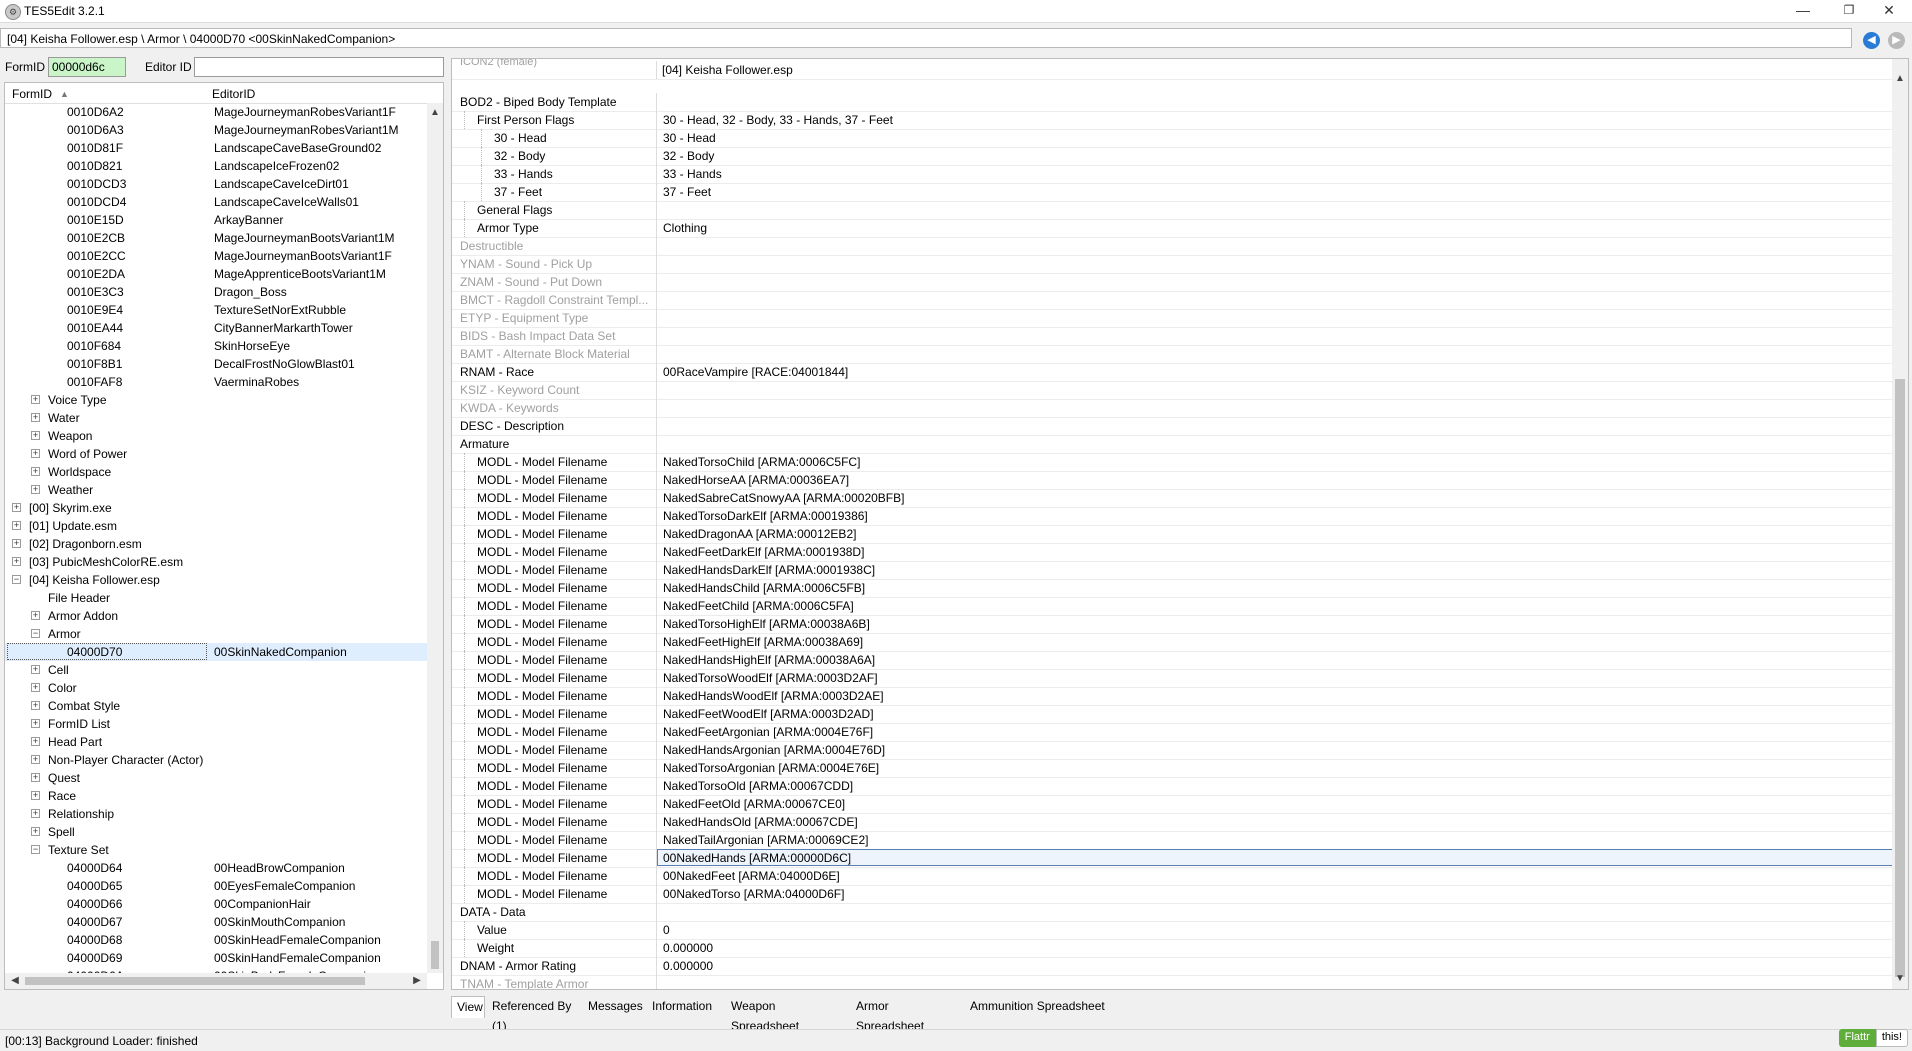 This screenshot has height=1051, width=1912. I want to click on field-value: NakedHandsOld [ARMA:00067CDE], so click(760, 822).